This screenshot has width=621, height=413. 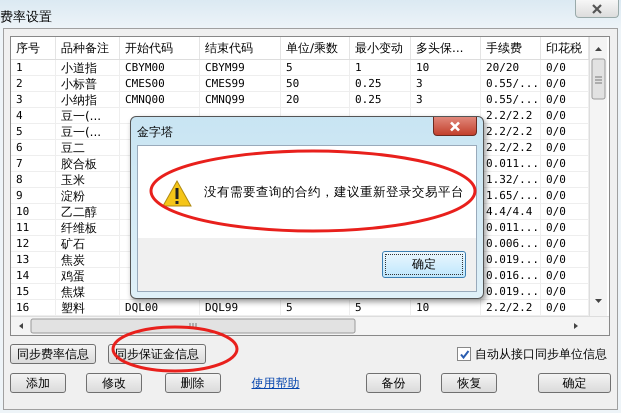 I want to click on table-cell: 焦炭, so click(x=73, y=260).